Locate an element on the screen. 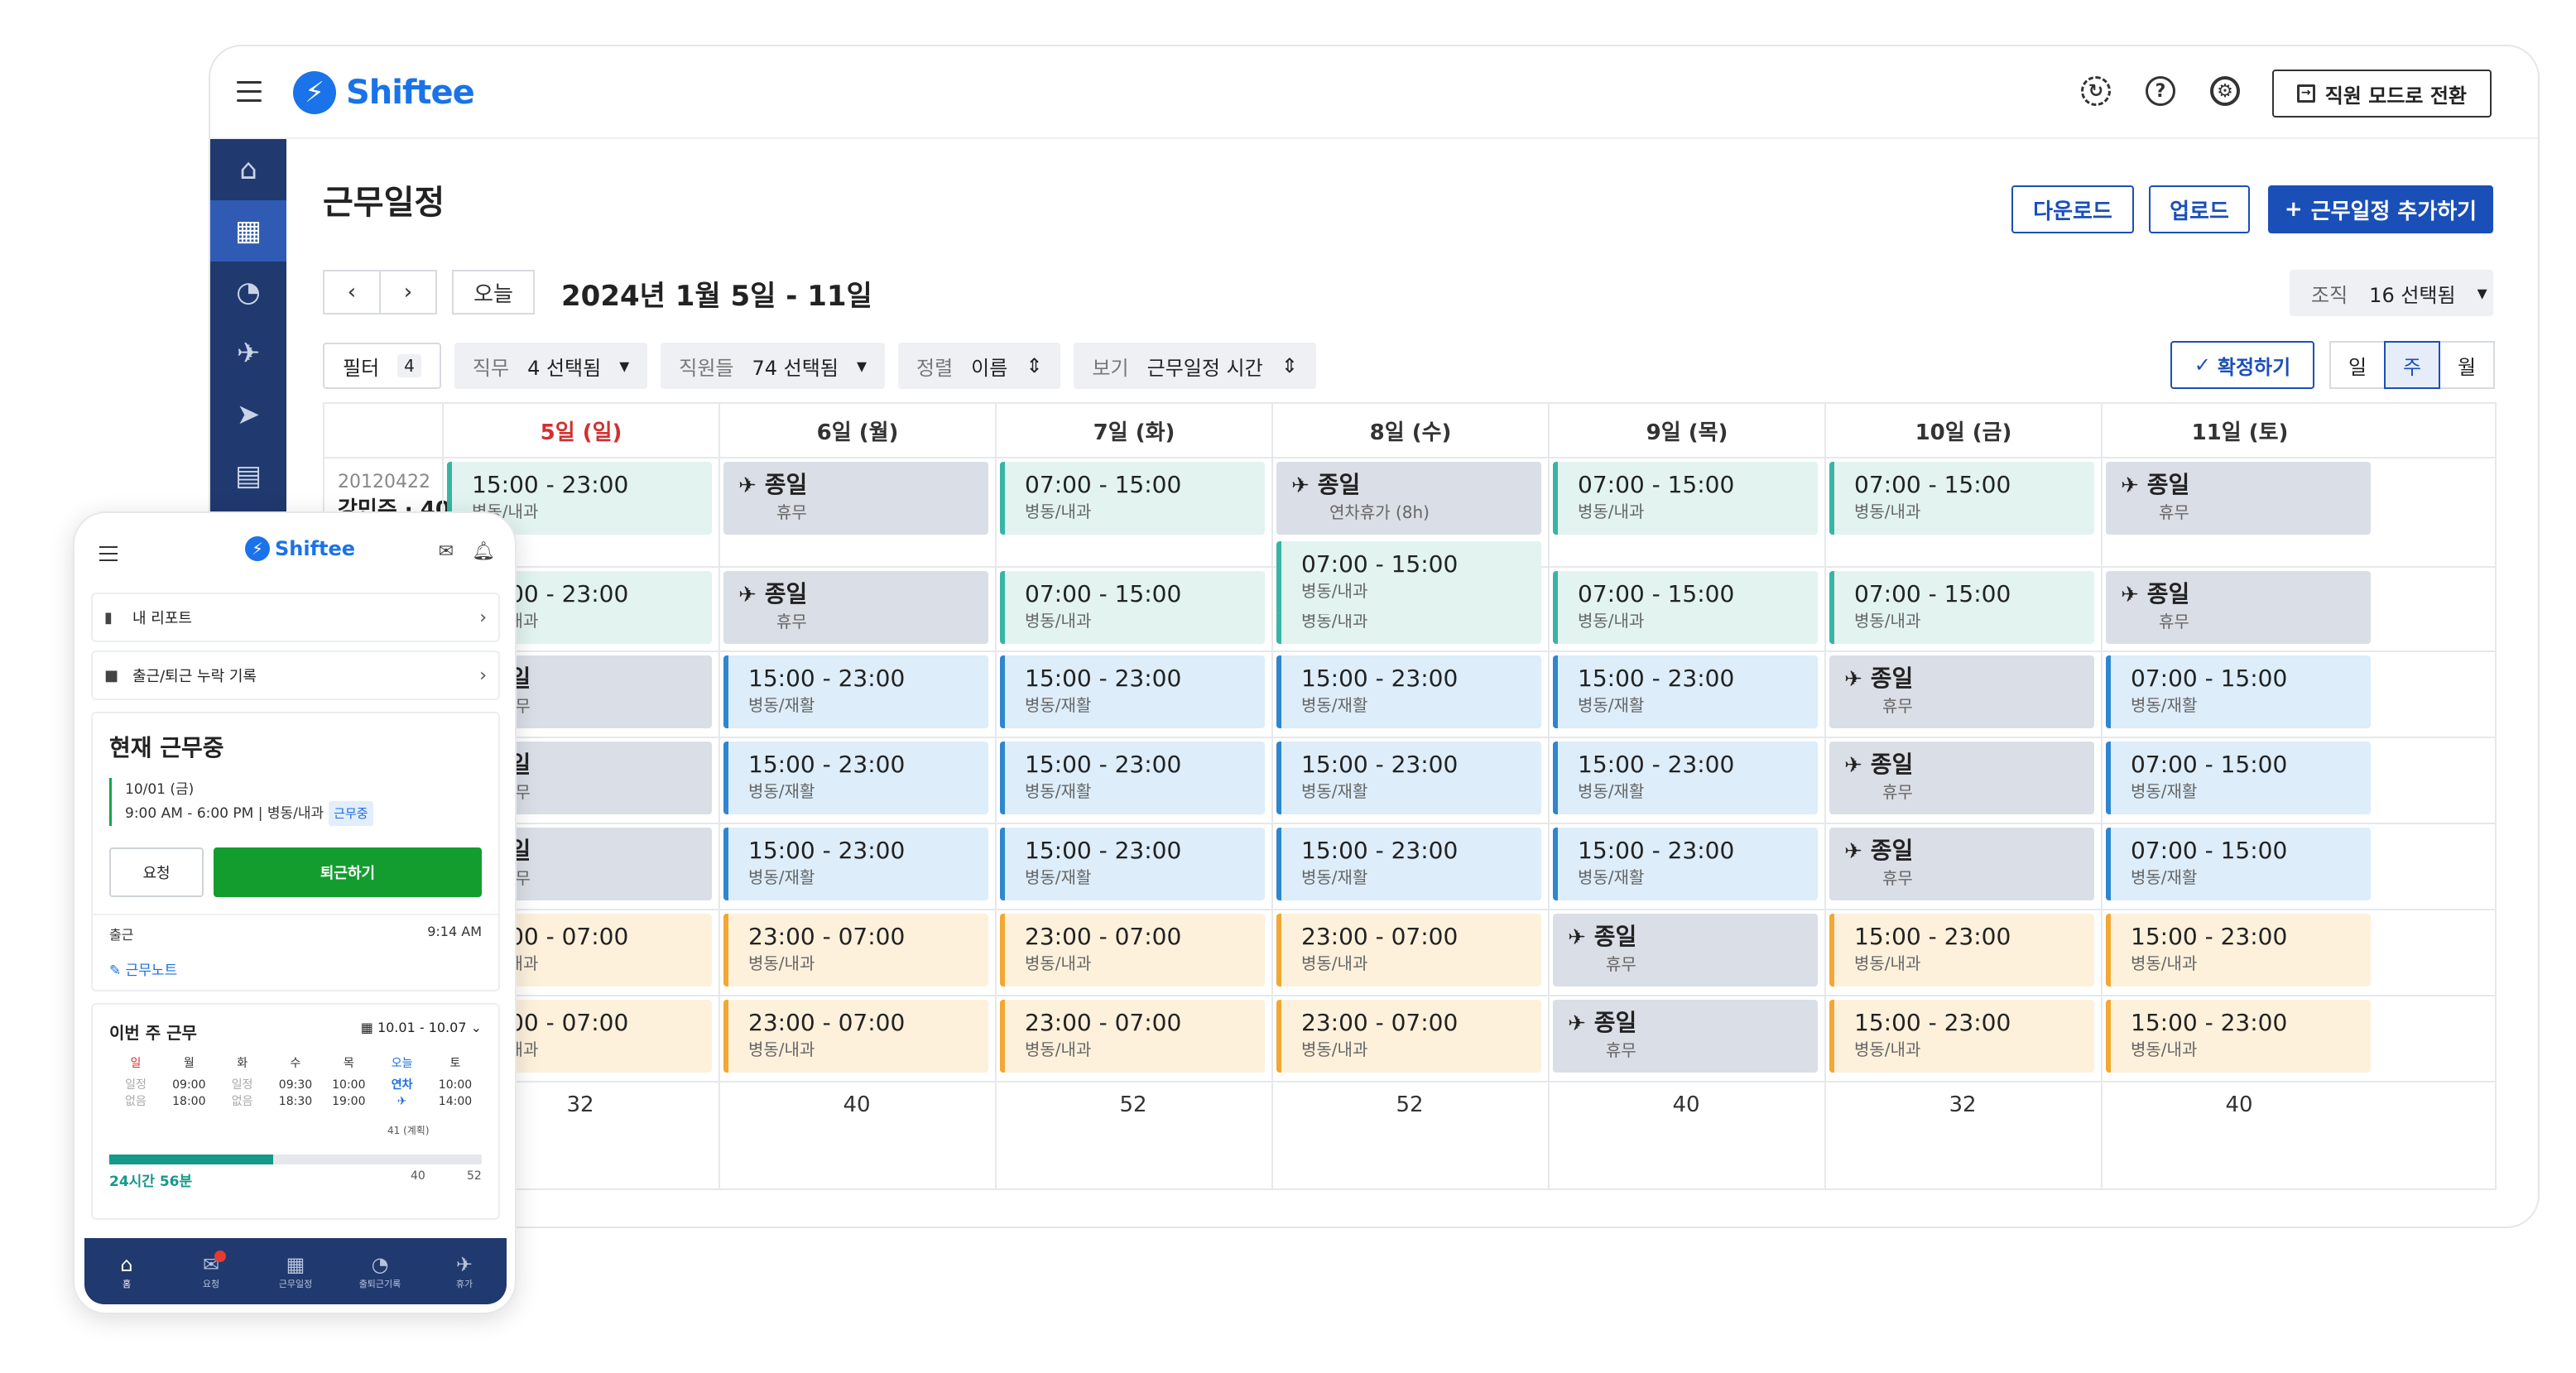 Image resolution: width=2576 pixels, height=1373 pixels. org-select: 조직 16 선택됨 ▾ is located at coordinates (2391, 293).